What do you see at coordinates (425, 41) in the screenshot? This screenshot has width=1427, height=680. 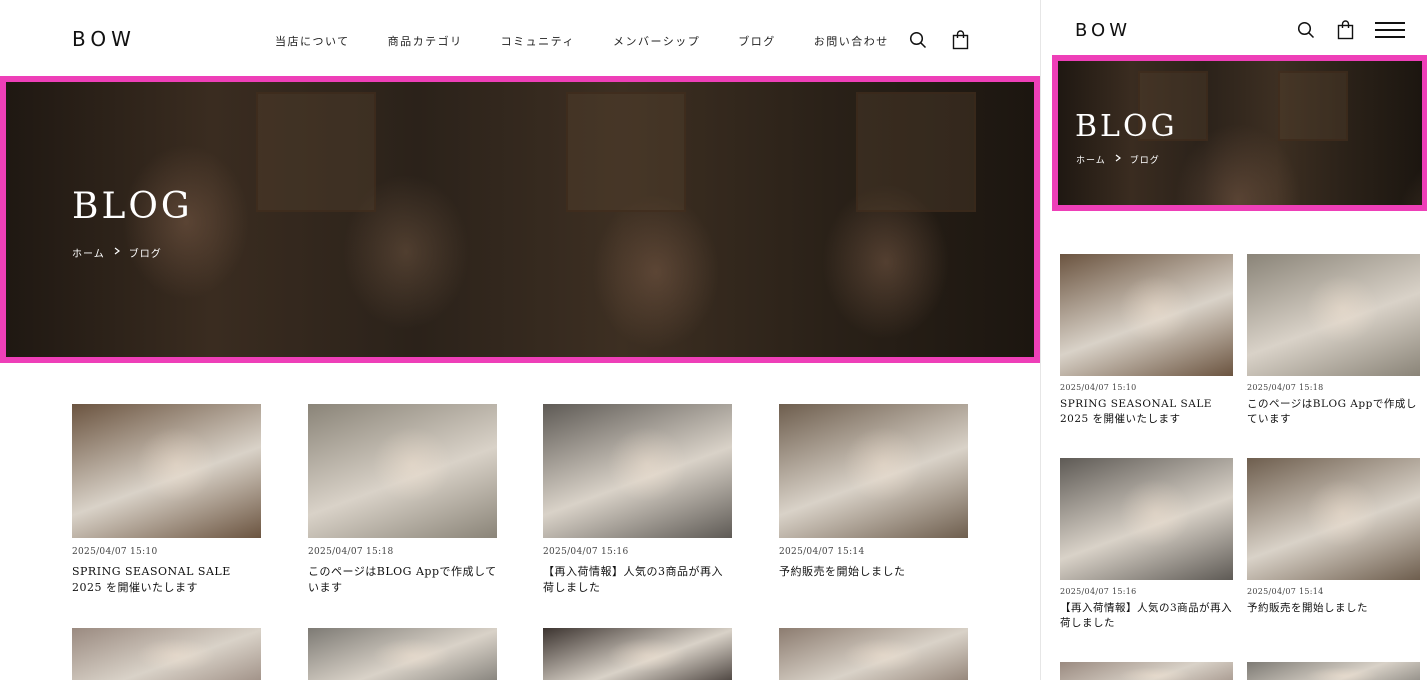 I see `nav-item-categories: 商品カテゴリ` at bounding box center [425, 41].